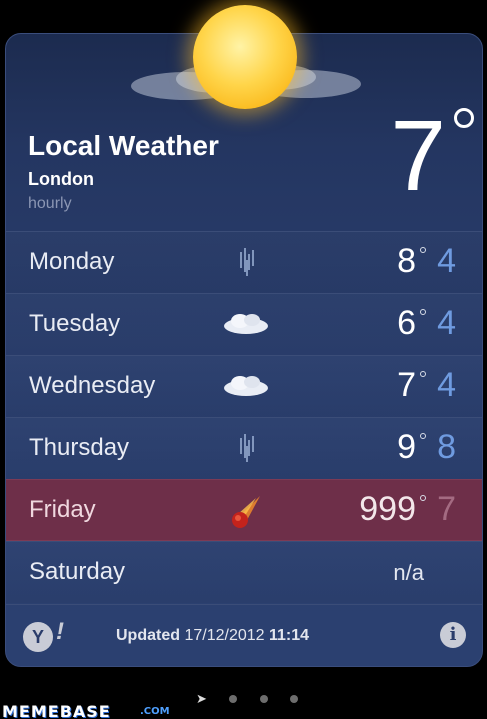  What do you see at coordinates (418, 156) in the screenshot?
I see `current-temperature: 7` at bounding box center [418, 156].